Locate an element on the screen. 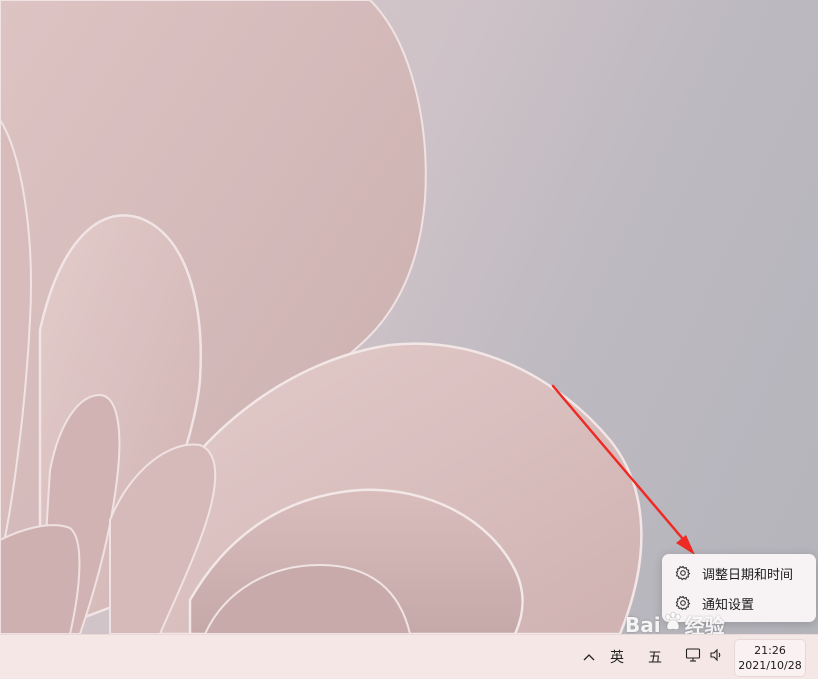 The height and width of the screenshot is (679, 818). ime-language-label: 英 is located at coordinates (617, 658).